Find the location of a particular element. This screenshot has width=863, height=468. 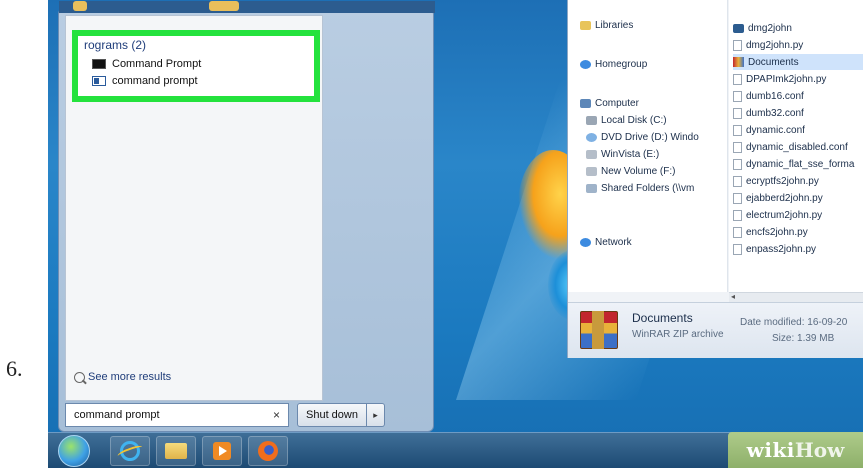

file-item: dumb16.conf is located at coordinates (768, 96).